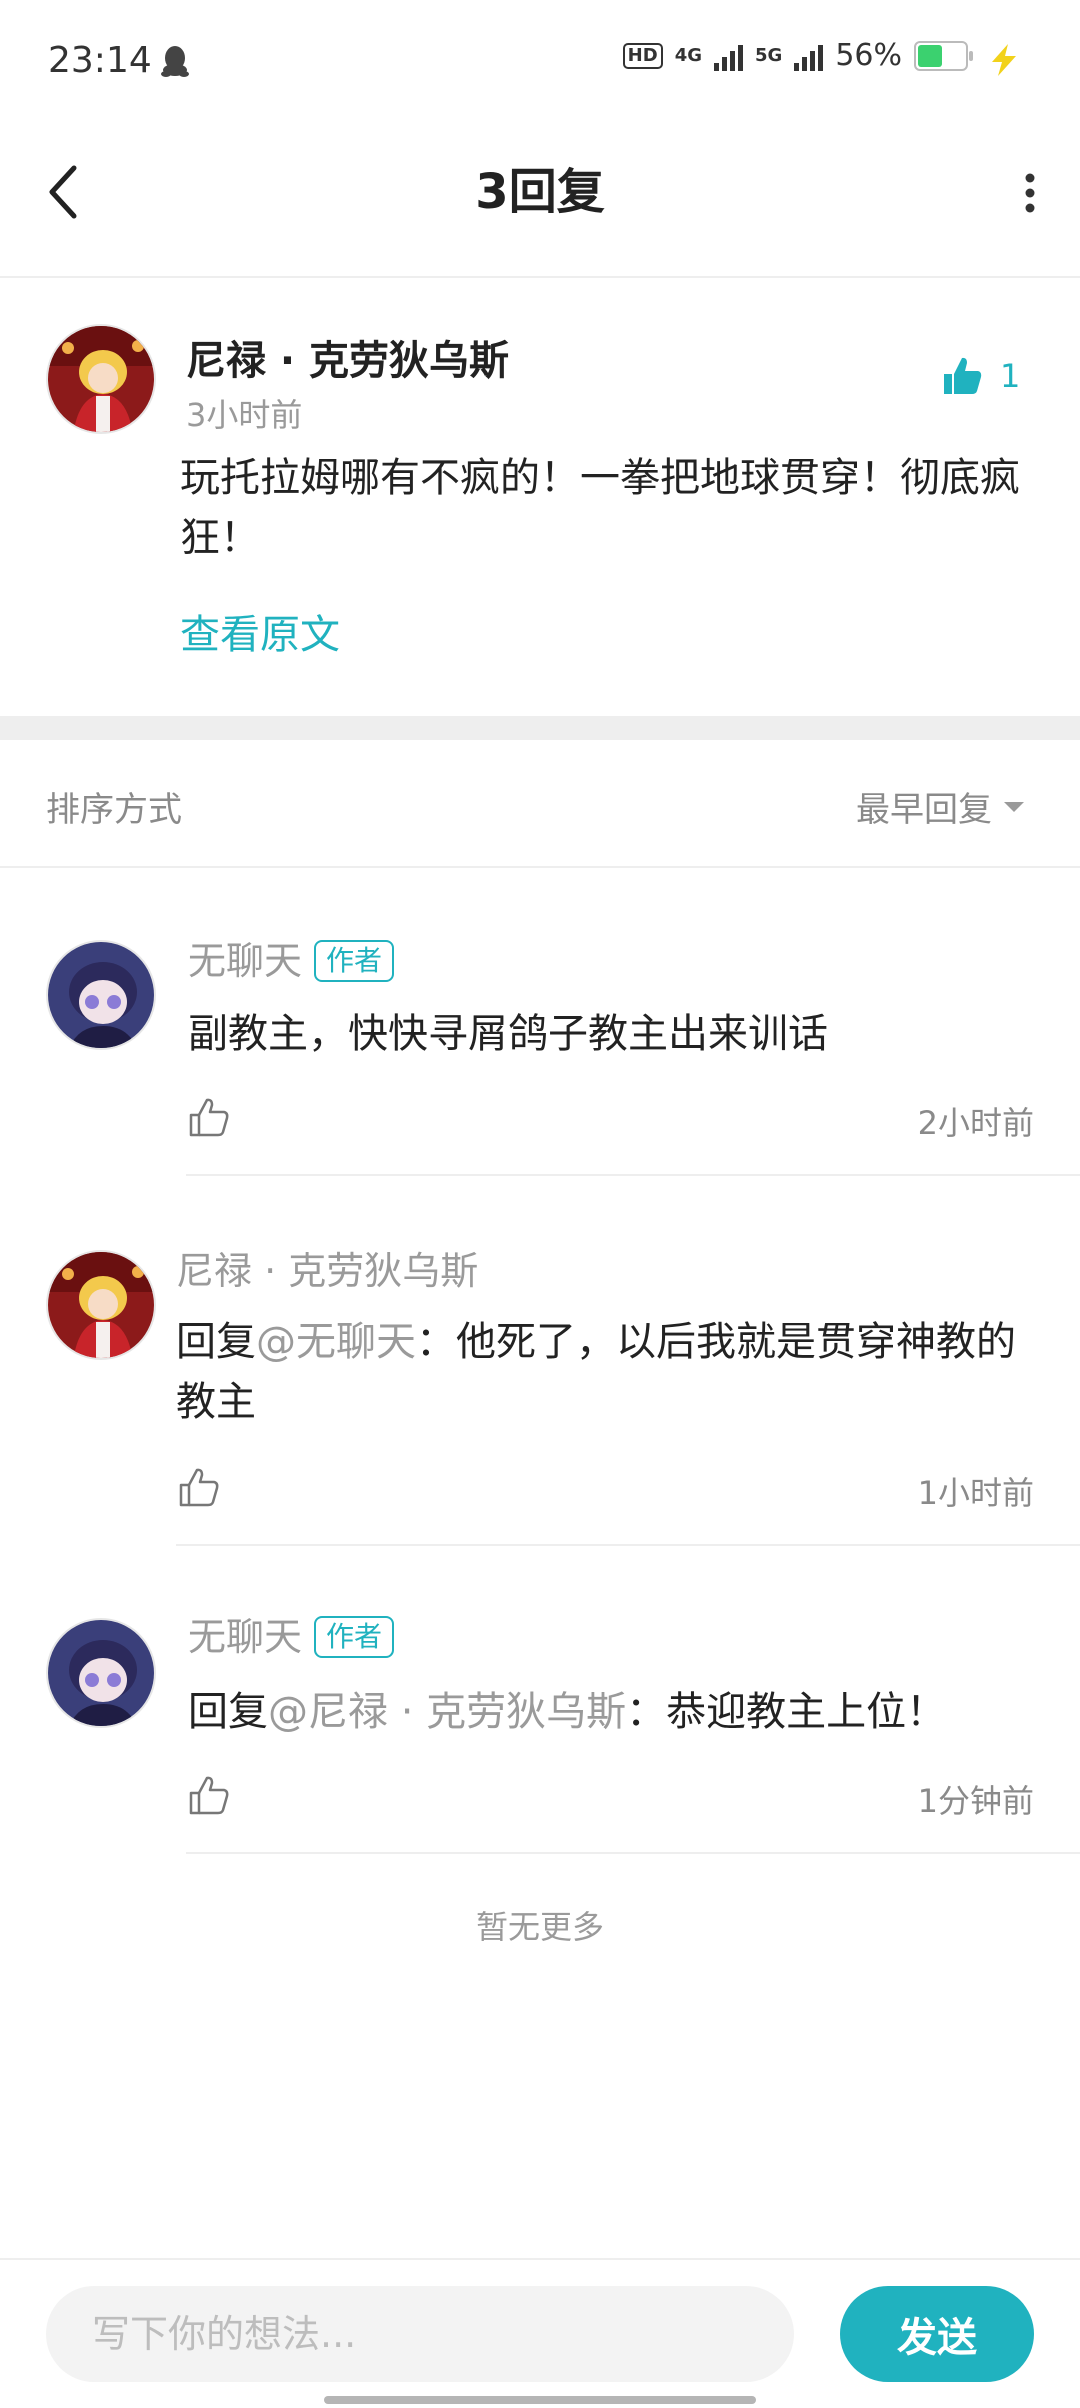 The height and width of the screenshot is (2408, 1080). Describe the element at coordinates (540, 277) in the screenshot. I see `header-divider` at that location.